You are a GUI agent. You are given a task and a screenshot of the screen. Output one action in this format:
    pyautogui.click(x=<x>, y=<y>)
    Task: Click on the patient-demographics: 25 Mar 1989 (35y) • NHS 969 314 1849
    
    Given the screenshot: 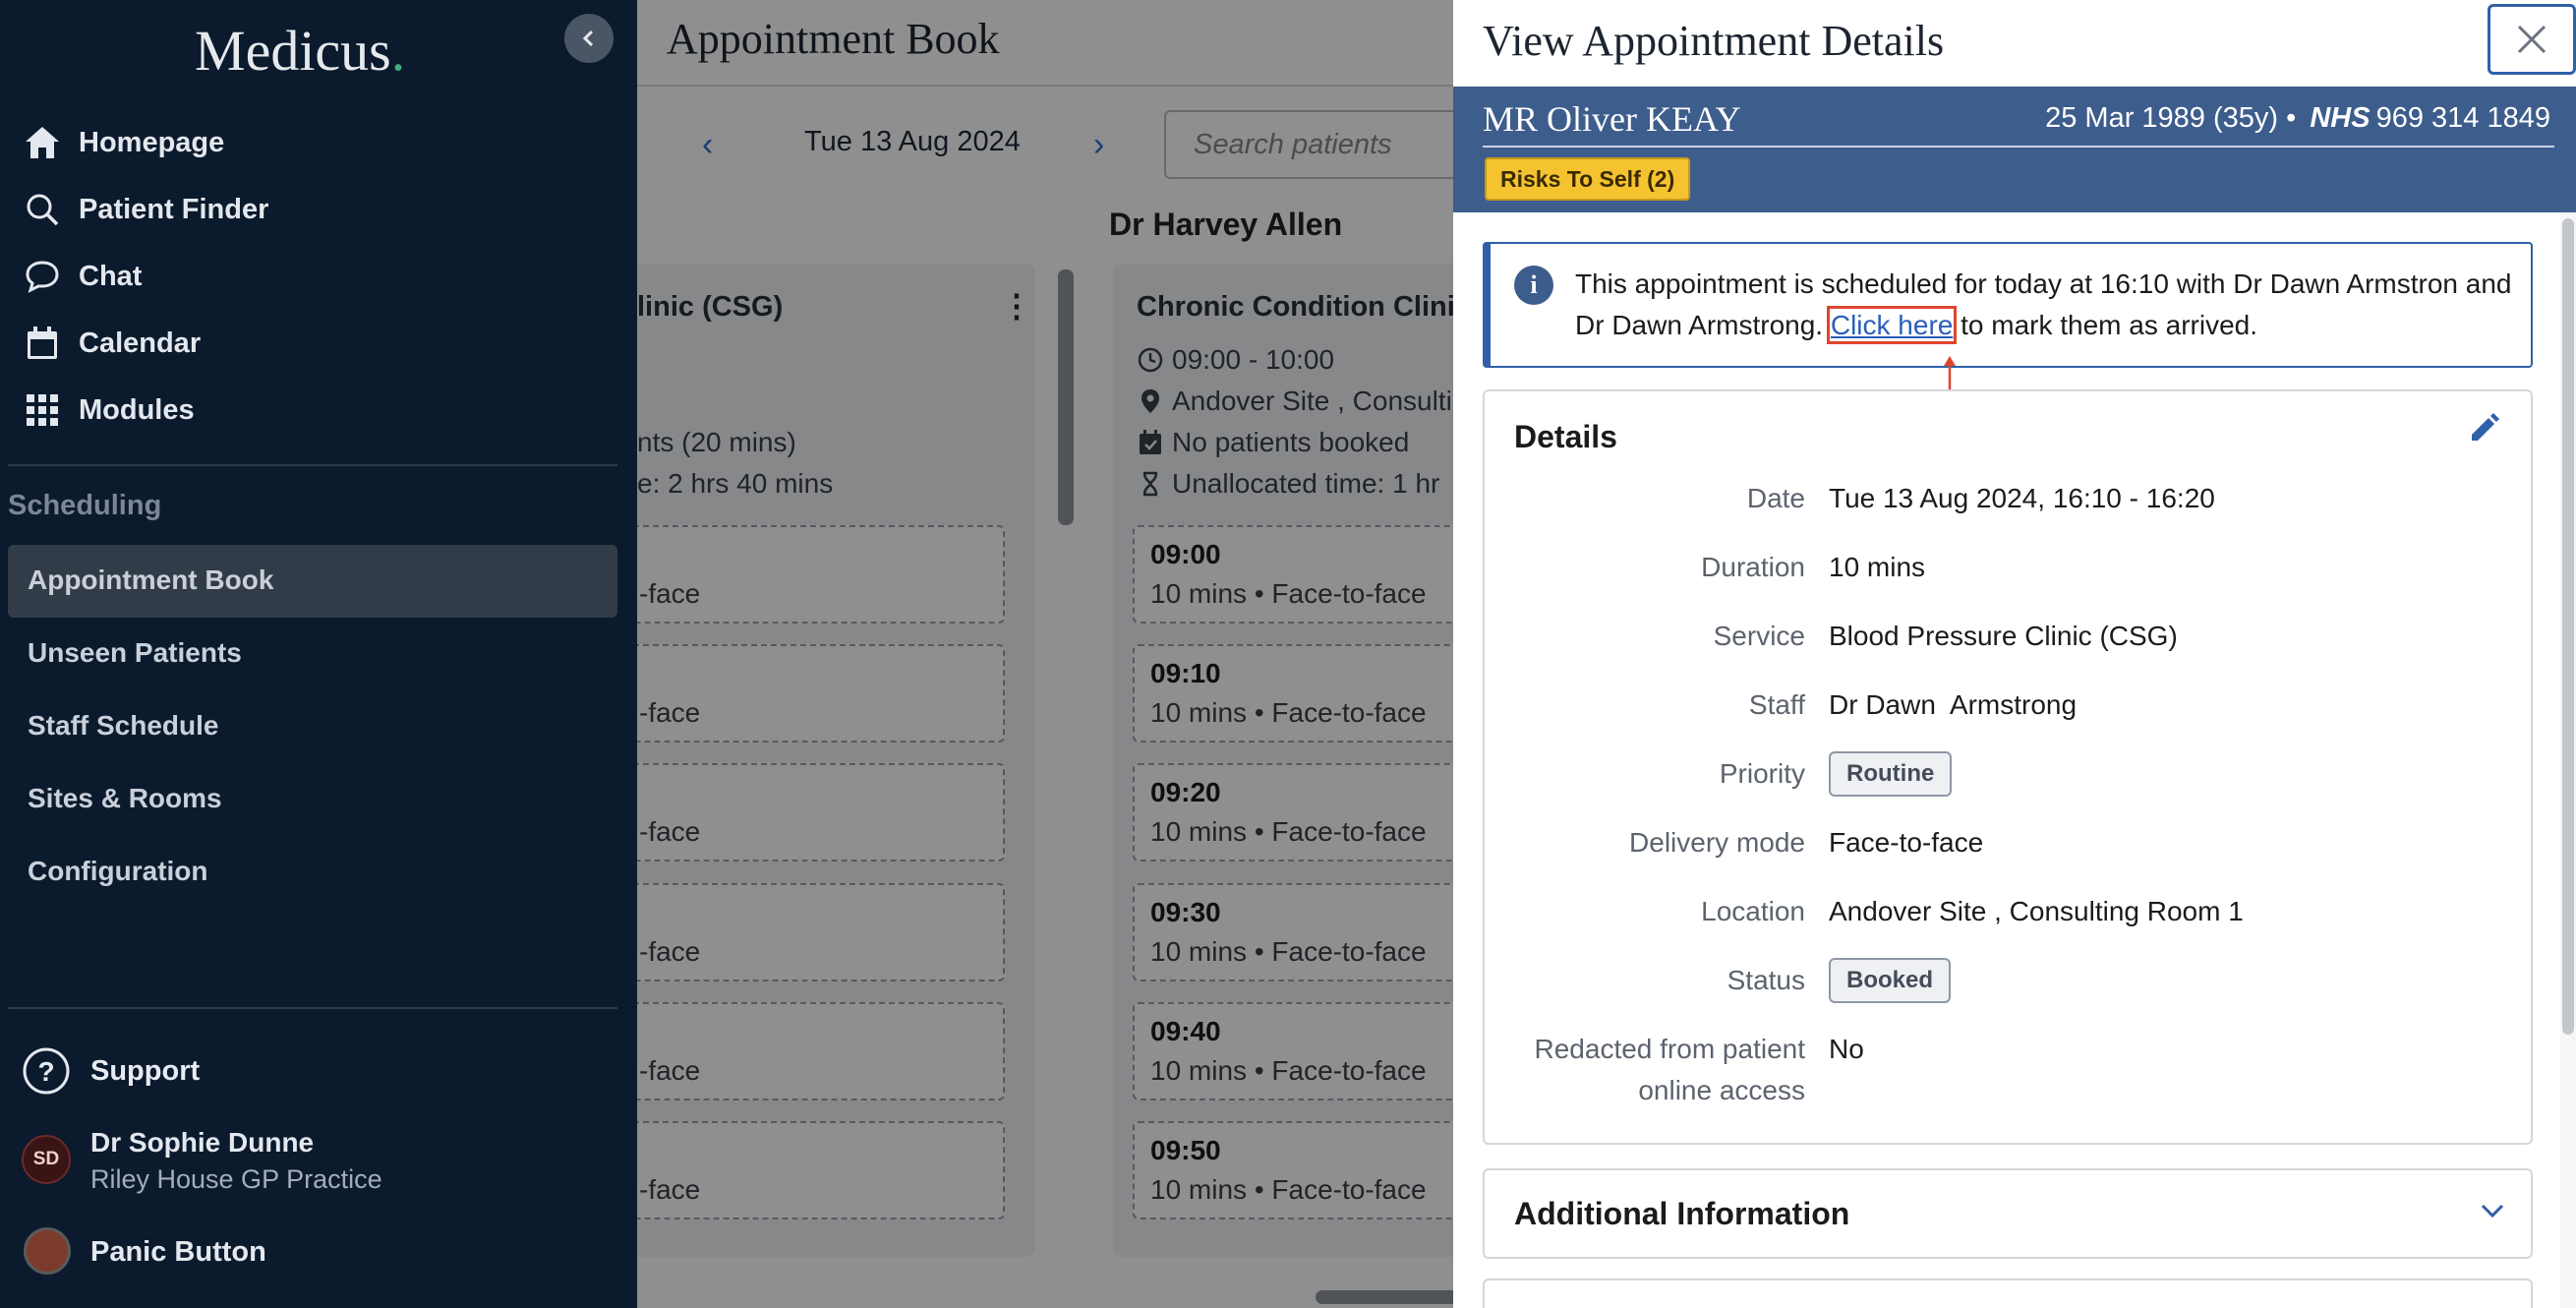 What is the action you would take?
    pyautogui.click(x=2297, y=118)
    